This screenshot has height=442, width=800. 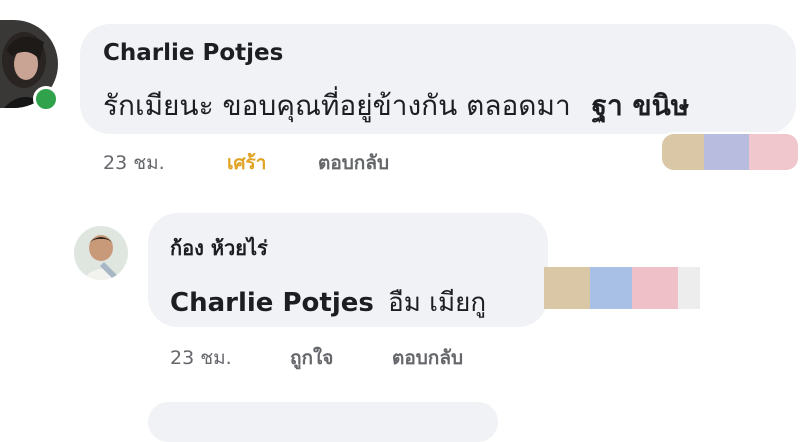 I want to click on reply-author: ก้อง ห้วยไร่, so click(x=219, y=248).